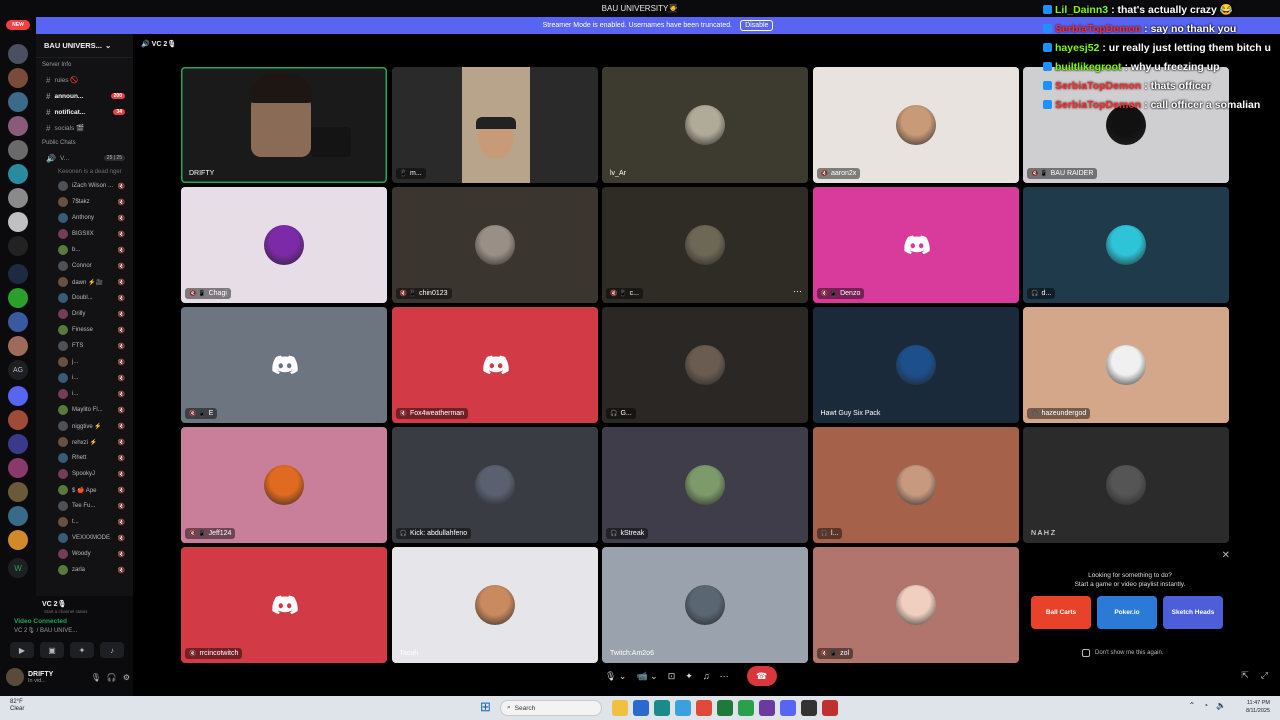  I want to click on voice-member: 7$takz 🔇, so click(84, 202).